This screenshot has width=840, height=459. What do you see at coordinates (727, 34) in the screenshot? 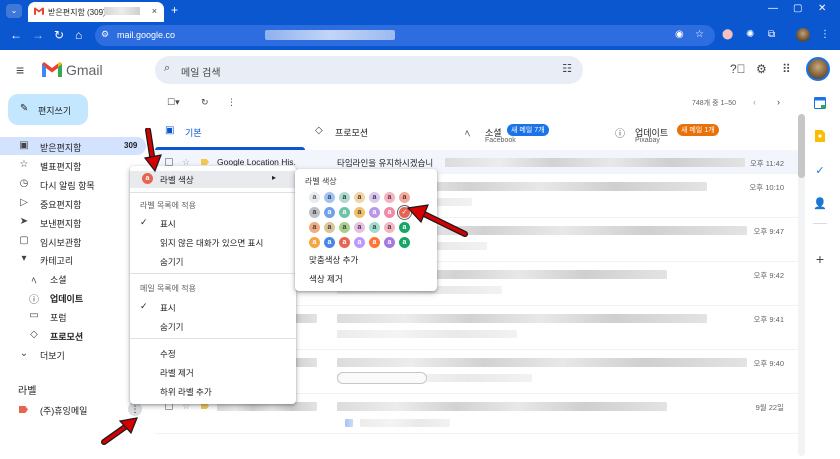
I see `extension-icon: ⬤` at bounding box center [727, 34].